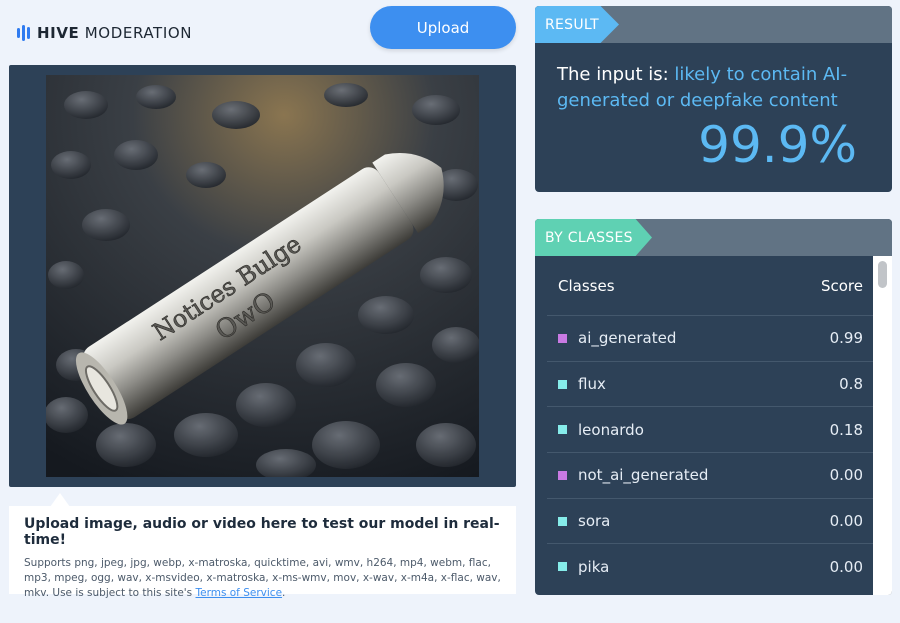  I want to click on scrollbar-thumb, so click(882, 274).